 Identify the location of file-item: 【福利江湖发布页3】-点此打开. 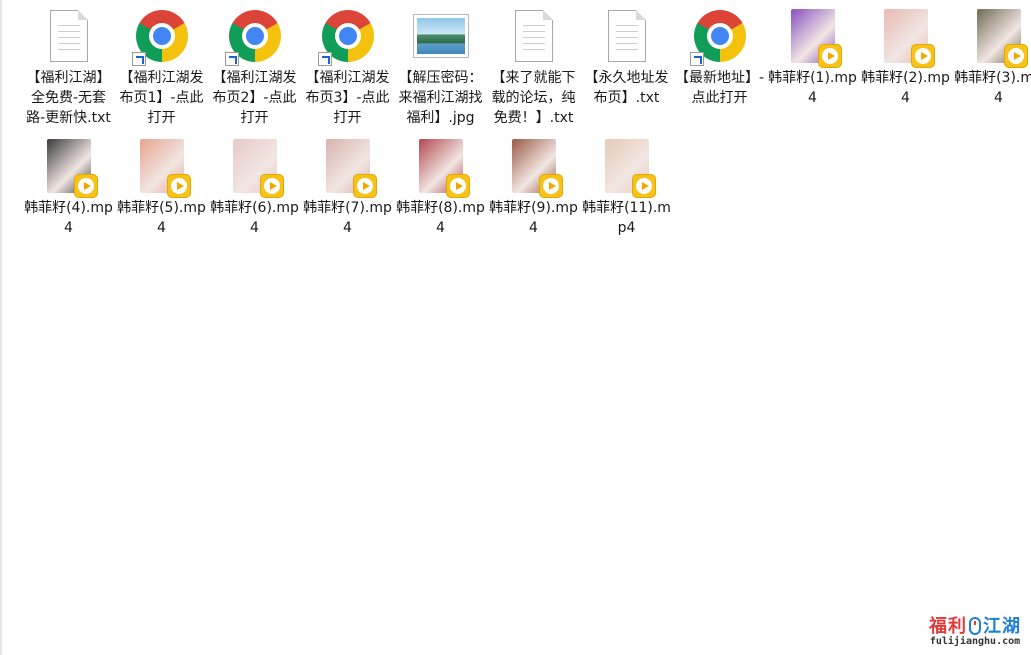
(347, 66).